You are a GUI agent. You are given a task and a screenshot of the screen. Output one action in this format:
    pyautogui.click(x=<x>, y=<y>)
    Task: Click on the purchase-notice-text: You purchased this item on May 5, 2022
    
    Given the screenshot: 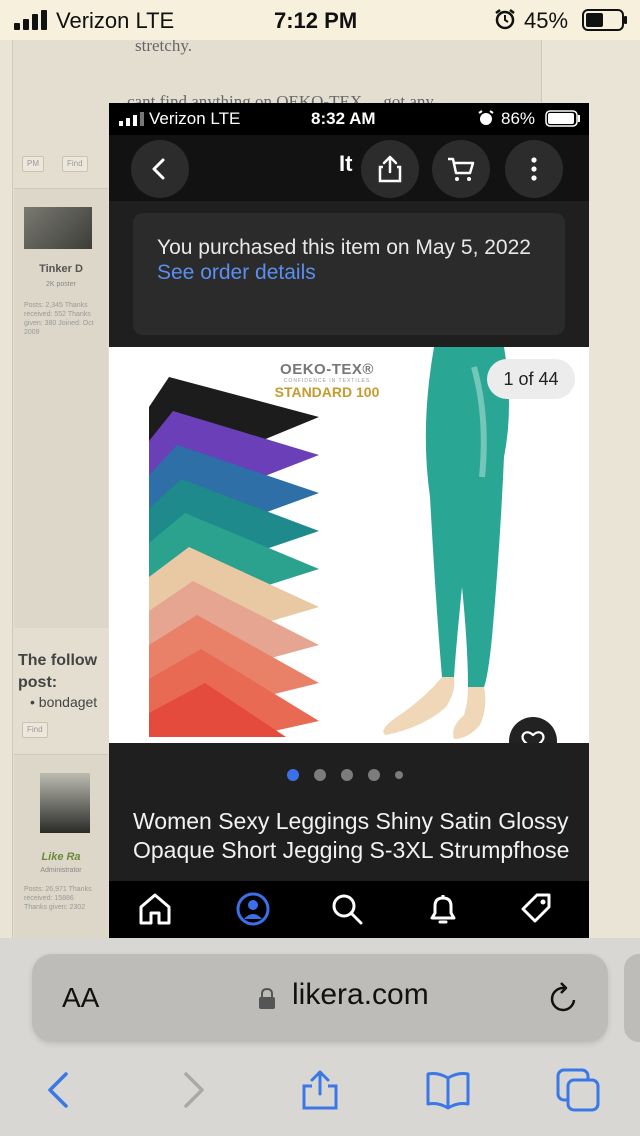 What is the action you would take?
    pyautogui.click(x=344, y=247)
    